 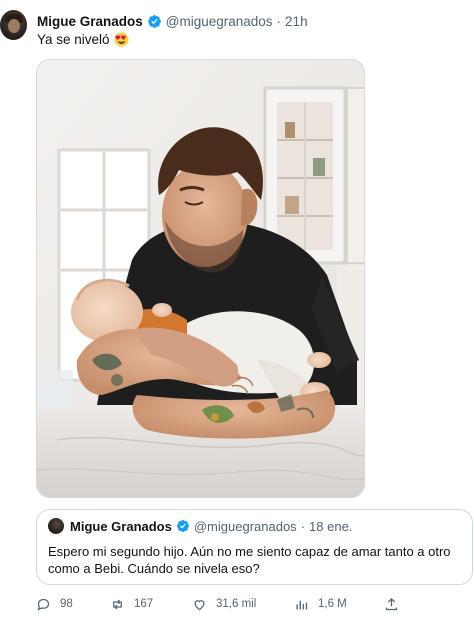 I want to click on share-button, so click(x=396, y=604).